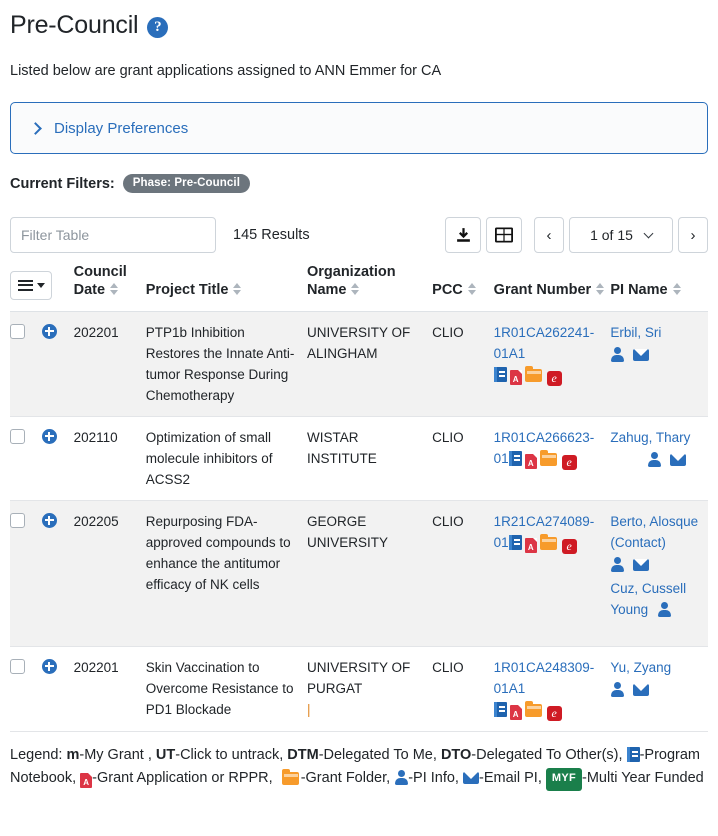  I want to click on column-header-grant-number-label: Grant Number, so click(542, 290).